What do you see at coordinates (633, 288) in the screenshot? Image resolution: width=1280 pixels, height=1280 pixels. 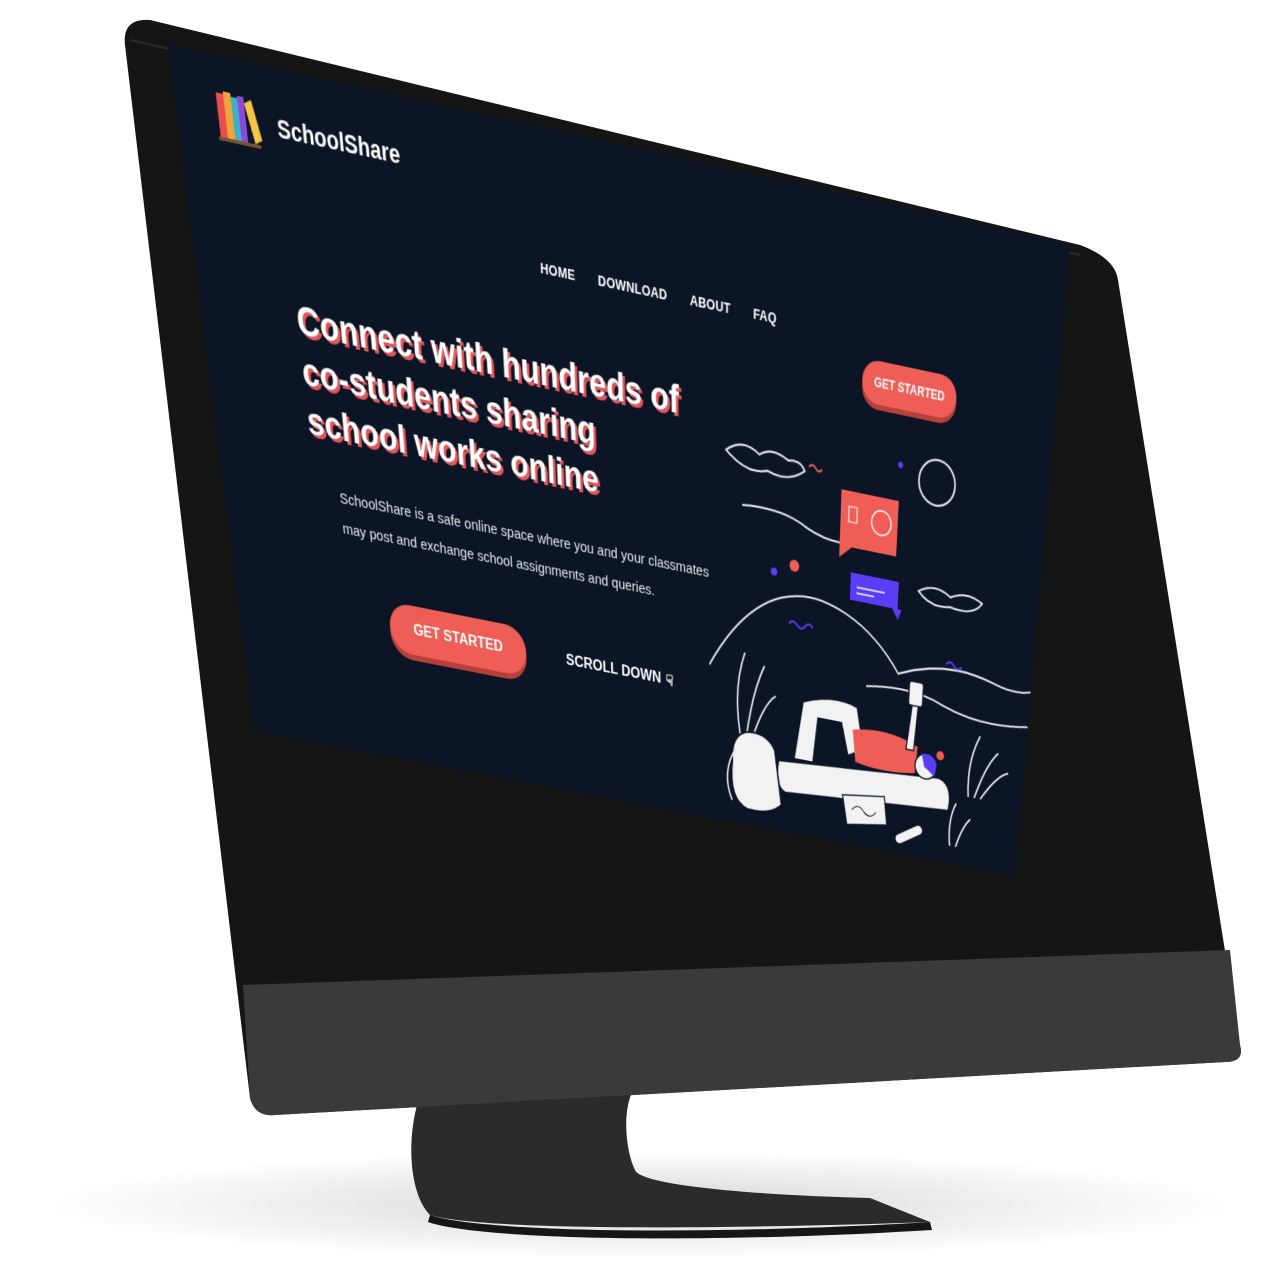 I see `nav-item-download: DOWNLOAD` at bounding box center [633, 288].